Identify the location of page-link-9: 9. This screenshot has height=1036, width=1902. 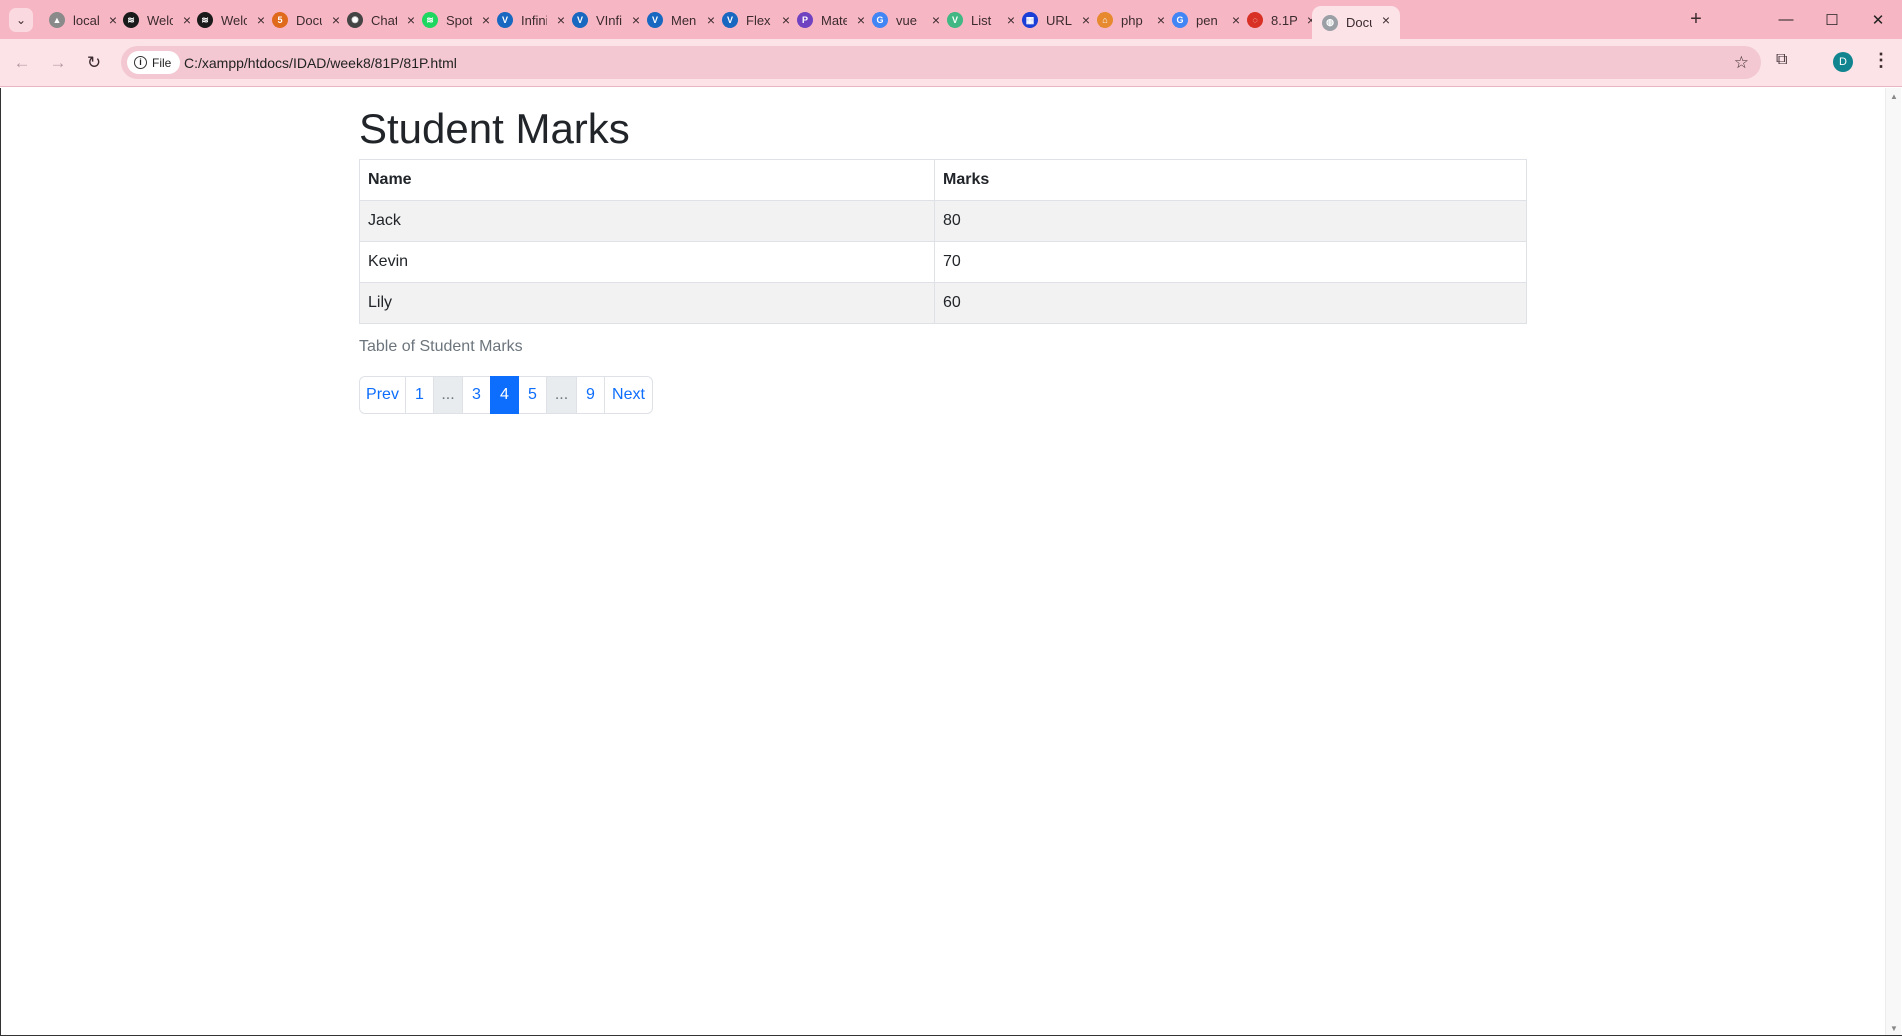
(590, 395).